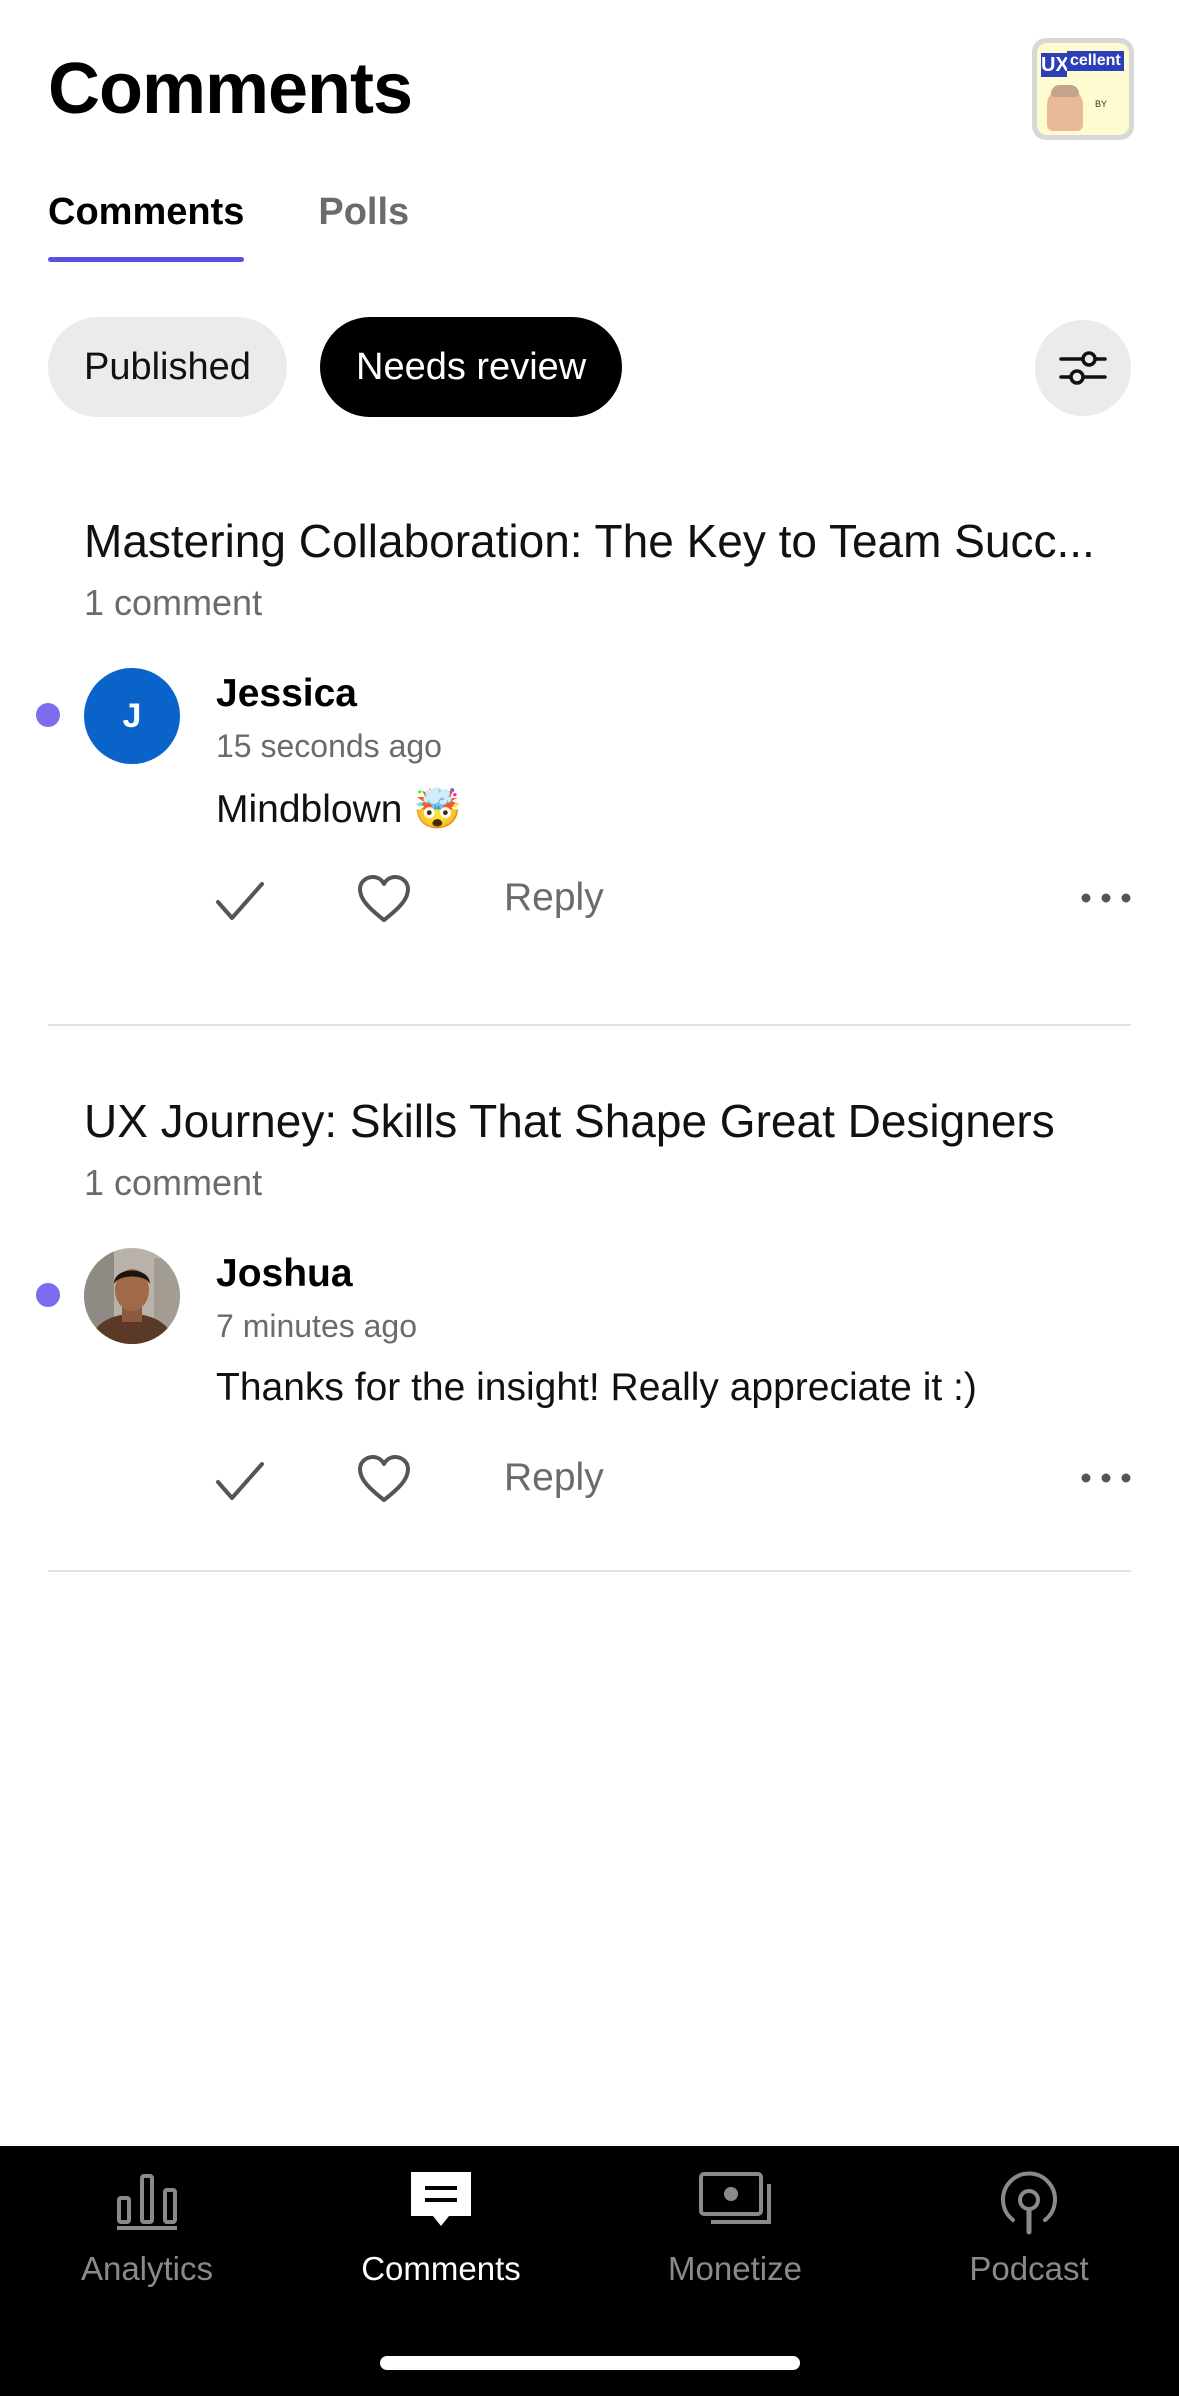 Image resolution: width=1179 pixels, height=2396 pixels. What do you see at coordinates (146, 212) in the screenshot?
I see `tab-comments-label: Comments` at bounding box center [146, 212].